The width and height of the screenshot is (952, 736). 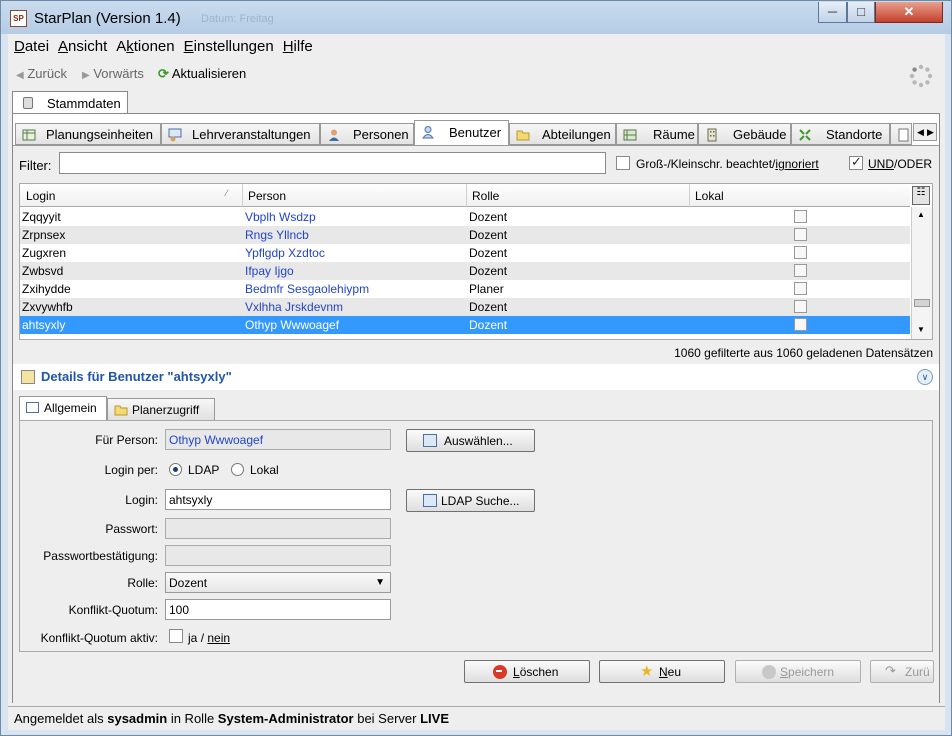 I want to click on details-title: Details für Benutzer "ahtsyxly", so click(x=136, y=376).